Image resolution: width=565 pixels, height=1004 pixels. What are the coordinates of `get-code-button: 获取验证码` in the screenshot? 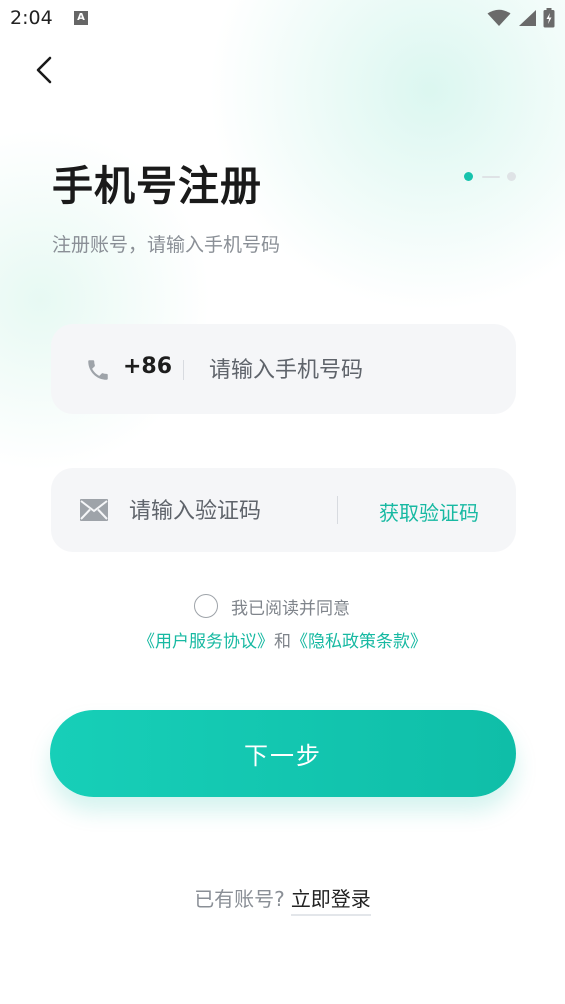 It's located at (429, 511).